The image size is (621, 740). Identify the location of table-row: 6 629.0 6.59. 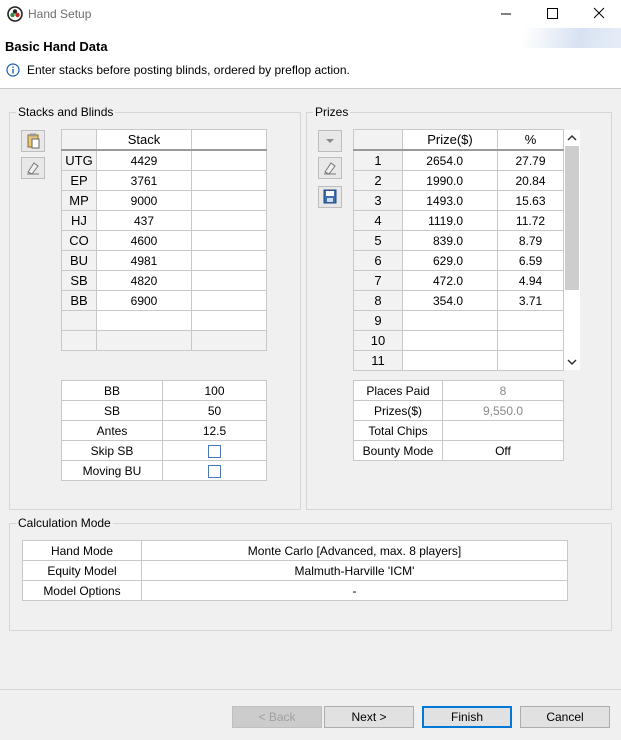
(458, 260).